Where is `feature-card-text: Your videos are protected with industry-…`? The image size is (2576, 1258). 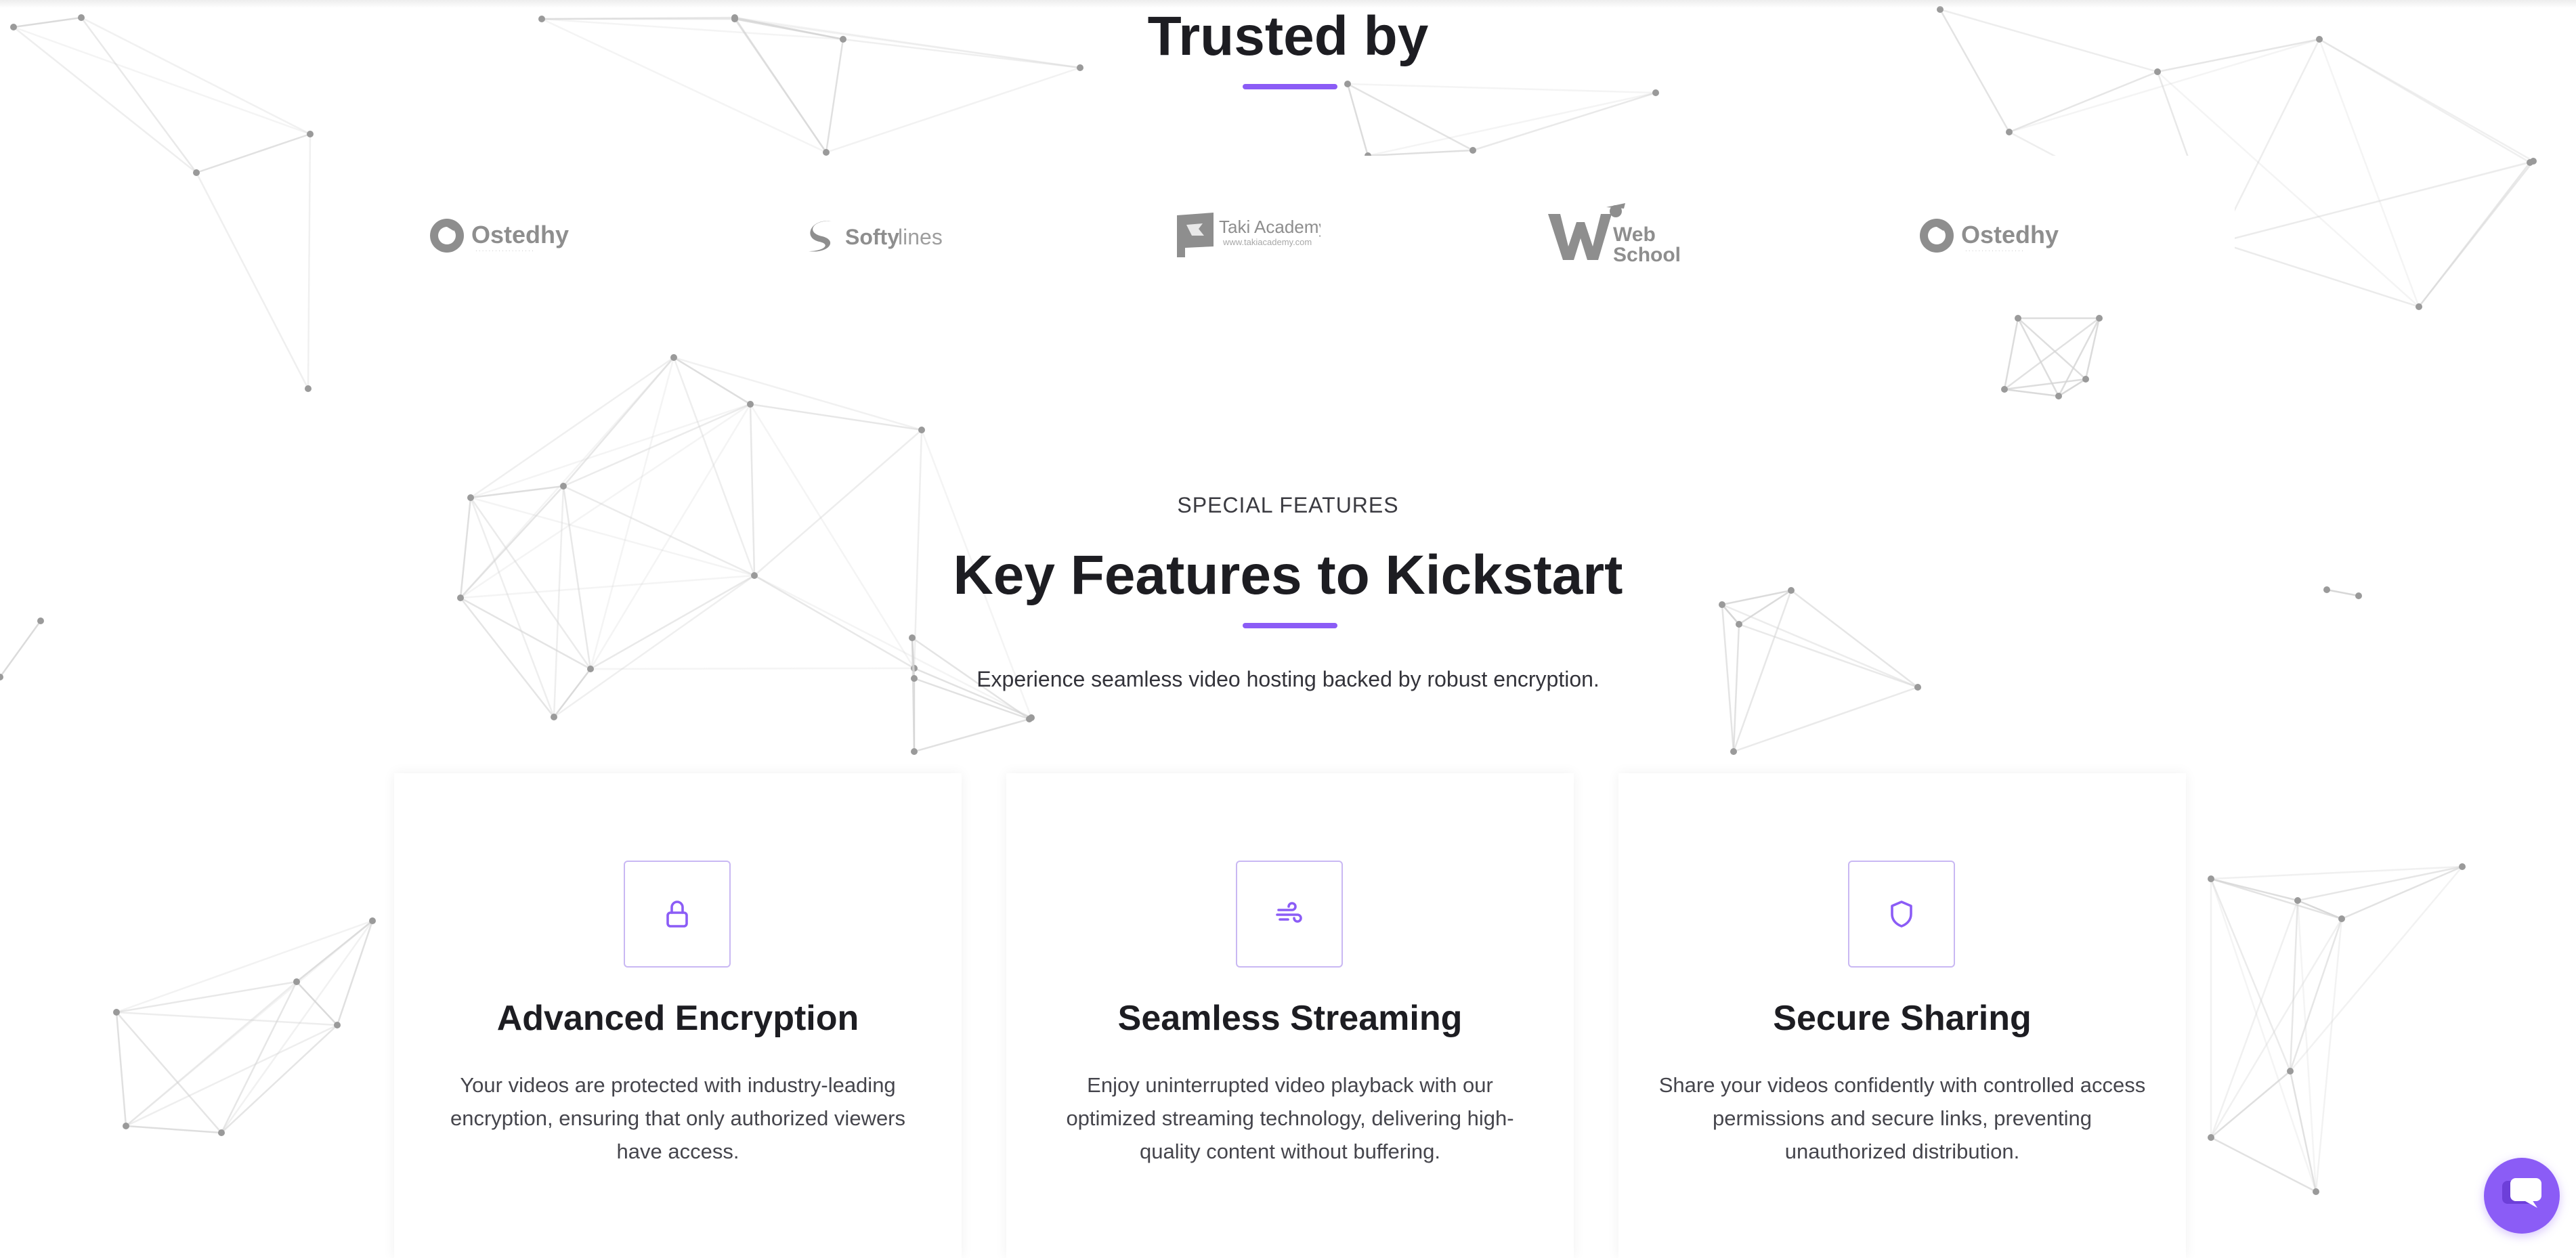 feature-card-text: Your videos are protected with industry-… is located at coordinates (678, 1118).